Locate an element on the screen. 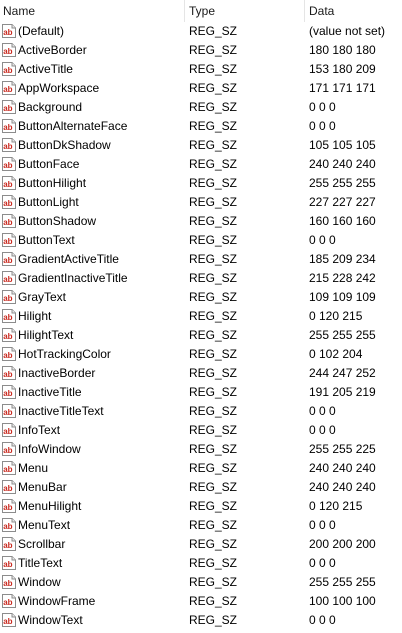  registry-value-row: ab InactiveBorder REG_SZ 244 247 252 is located at coordinates (201, 373).